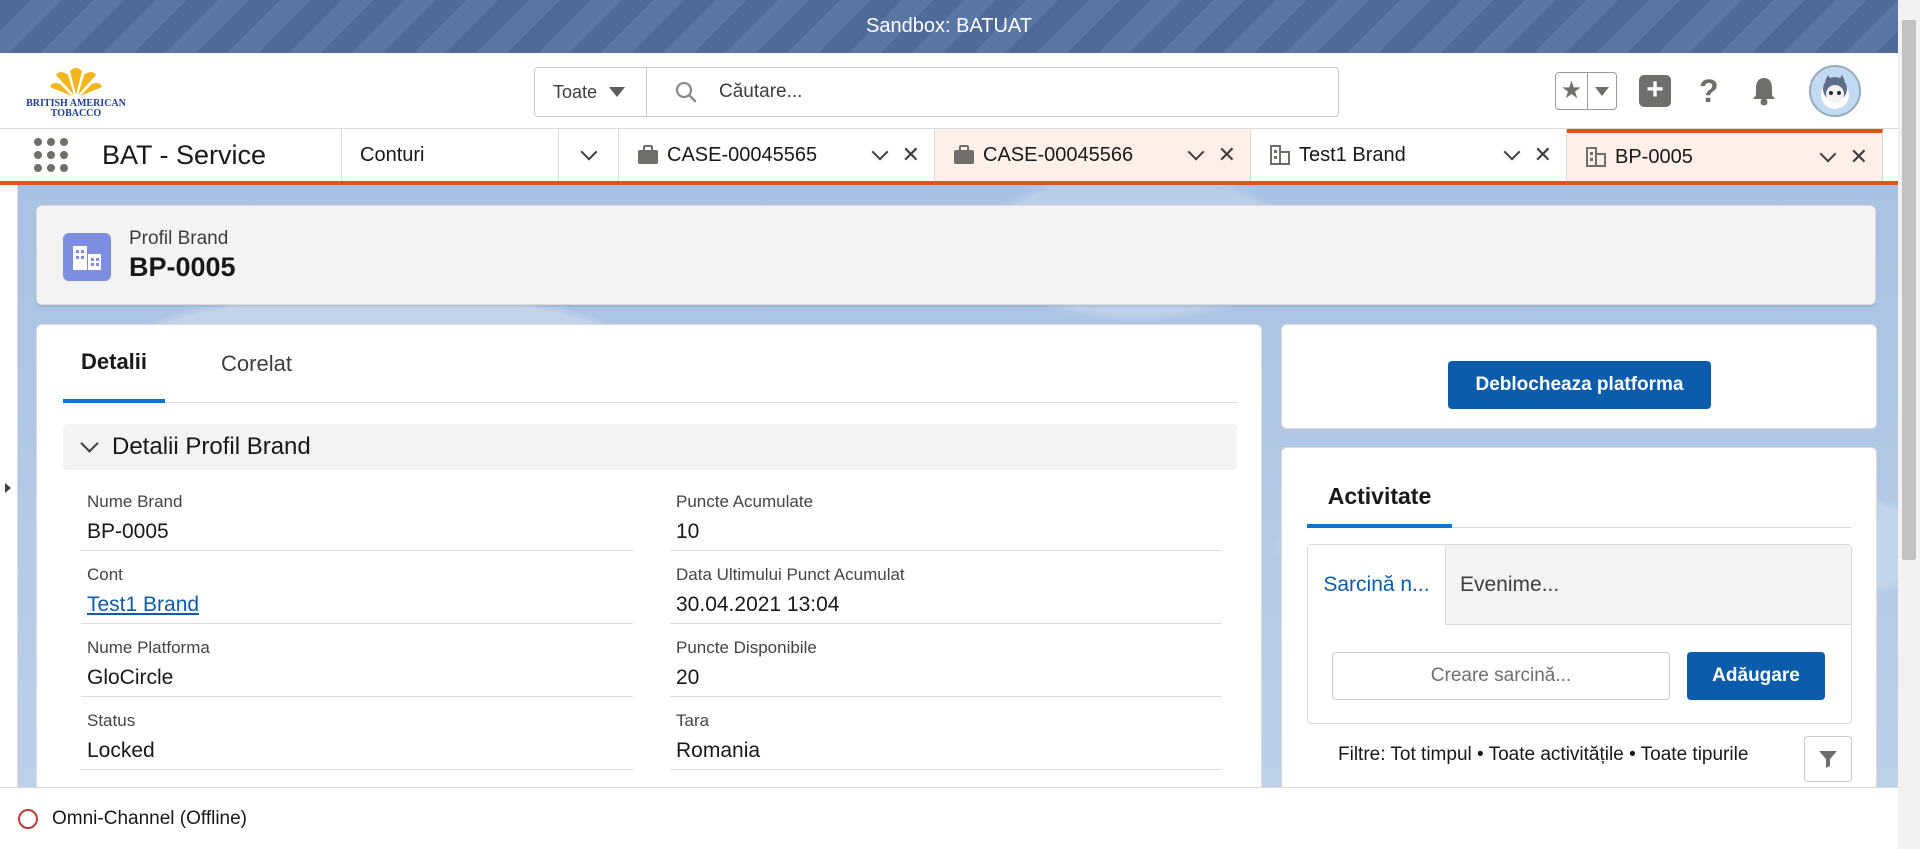 The height and width of the screenshot is (849, 1920). I want to click on sandbox-banner: Sandbox: BATUAT, so click(949, 26).